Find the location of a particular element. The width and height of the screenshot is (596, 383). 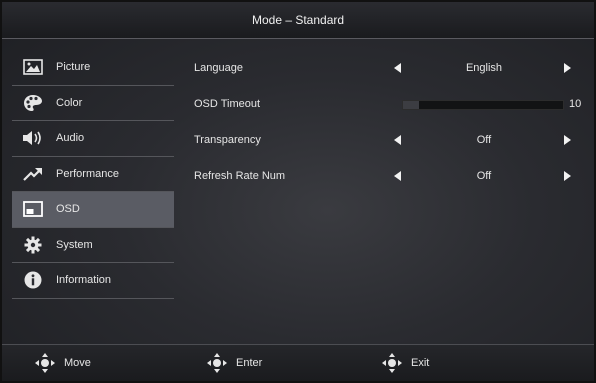

info-icon is located at coordinates (33, 280).